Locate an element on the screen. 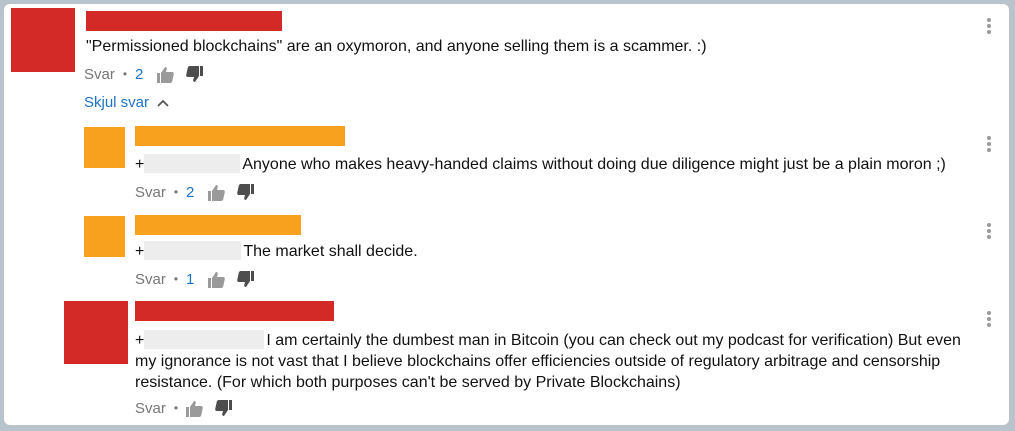  reply-actions: Svar • is located at coordinates (188, 408).